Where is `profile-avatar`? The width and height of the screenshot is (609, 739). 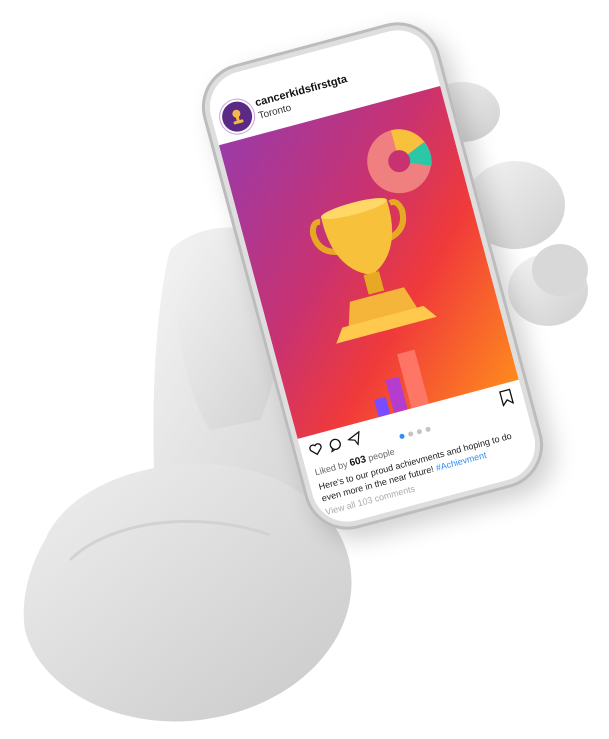 profile-avatar is located at coordinates (237, 116).